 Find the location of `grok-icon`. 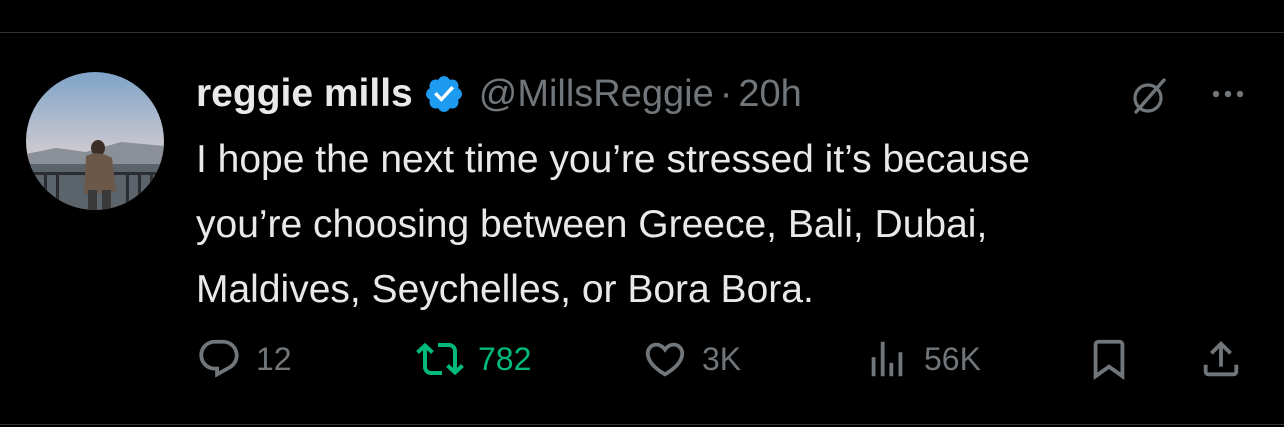

grok-icon is located at coordinates (1148, 96).